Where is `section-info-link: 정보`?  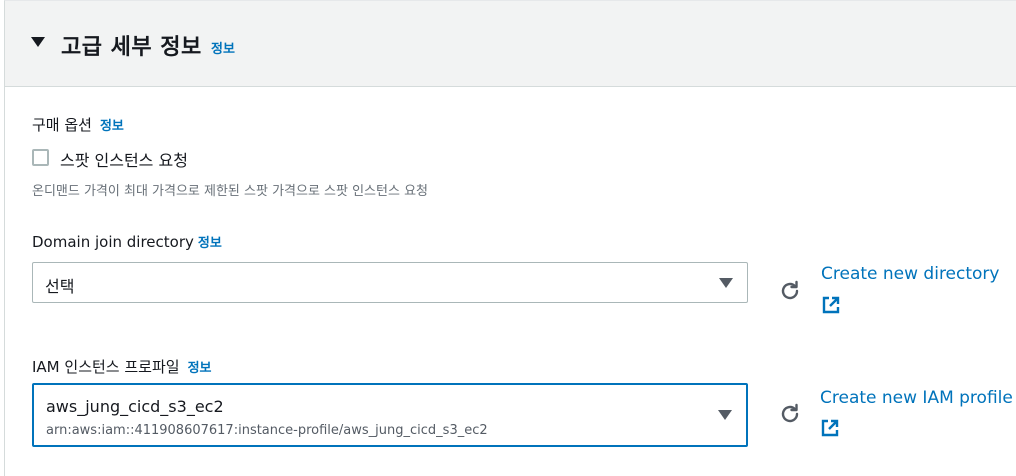
section-info-link: 정보 is located at coordinates (223, 47).